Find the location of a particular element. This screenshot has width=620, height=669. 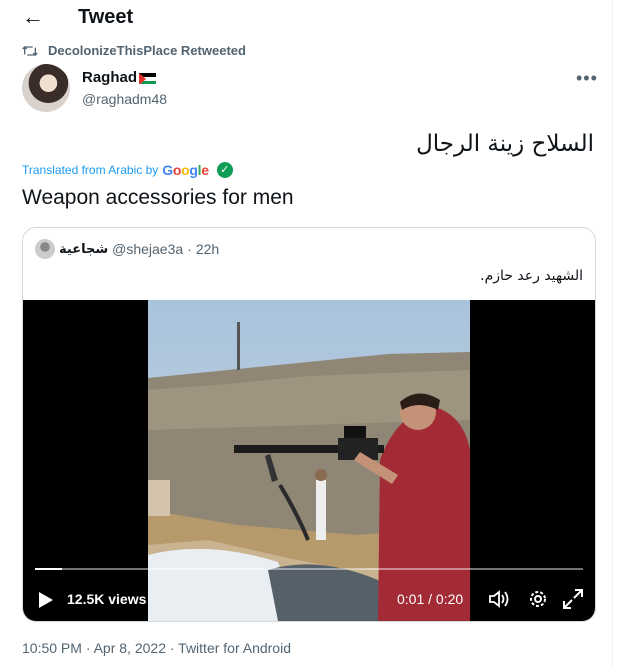

page-title: Tweet is located at coordinates (106, 17).